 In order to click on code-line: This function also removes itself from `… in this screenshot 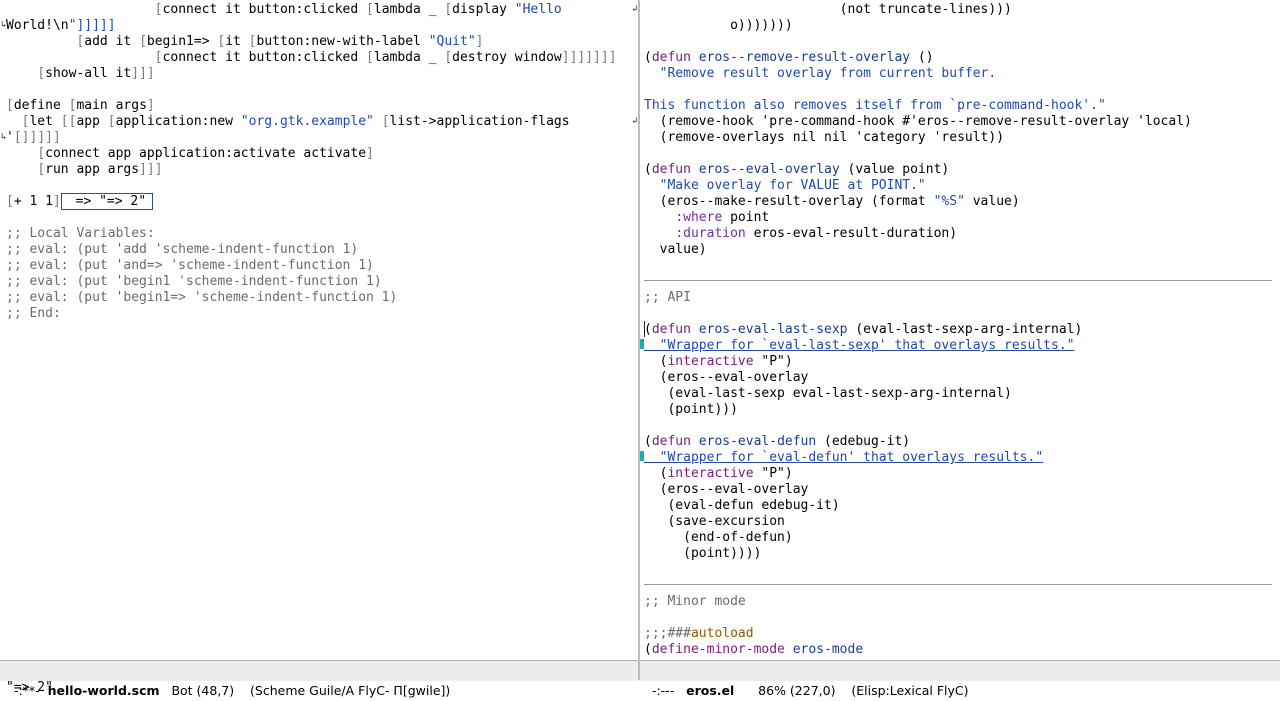, I will do `click(875, 106)`.